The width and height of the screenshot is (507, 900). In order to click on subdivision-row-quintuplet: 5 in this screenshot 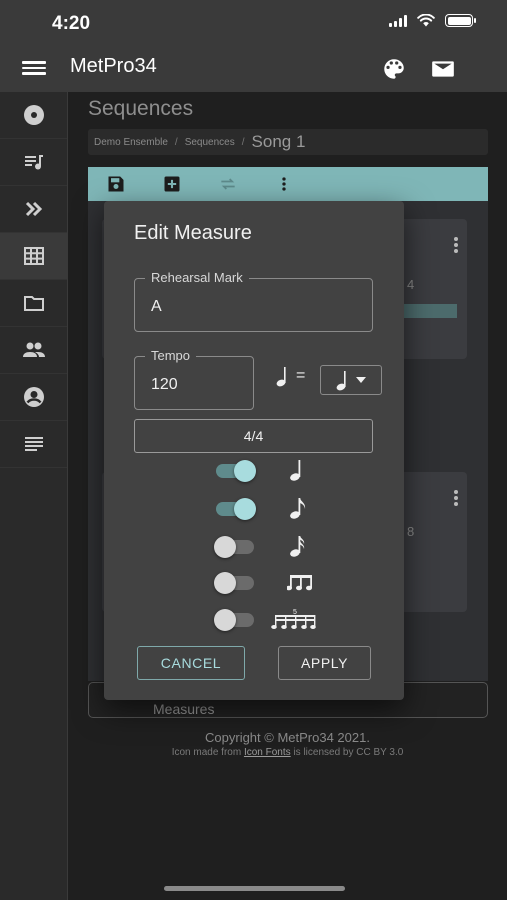, I will do `click(265, 619)`.